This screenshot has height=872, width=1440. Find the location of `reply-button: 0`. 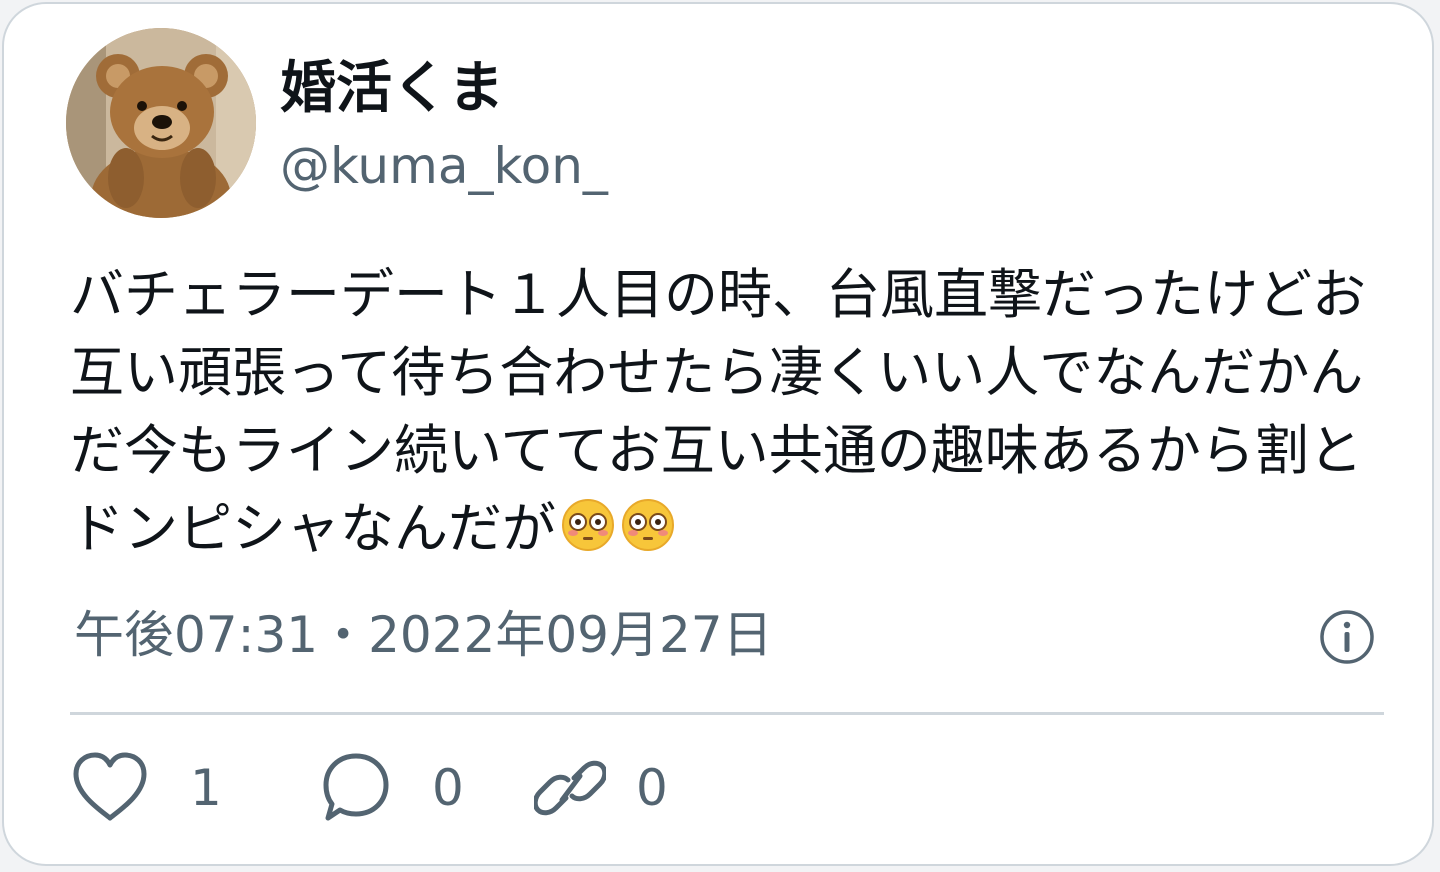

reply-button: 0 is located at coordinates (392, 788).